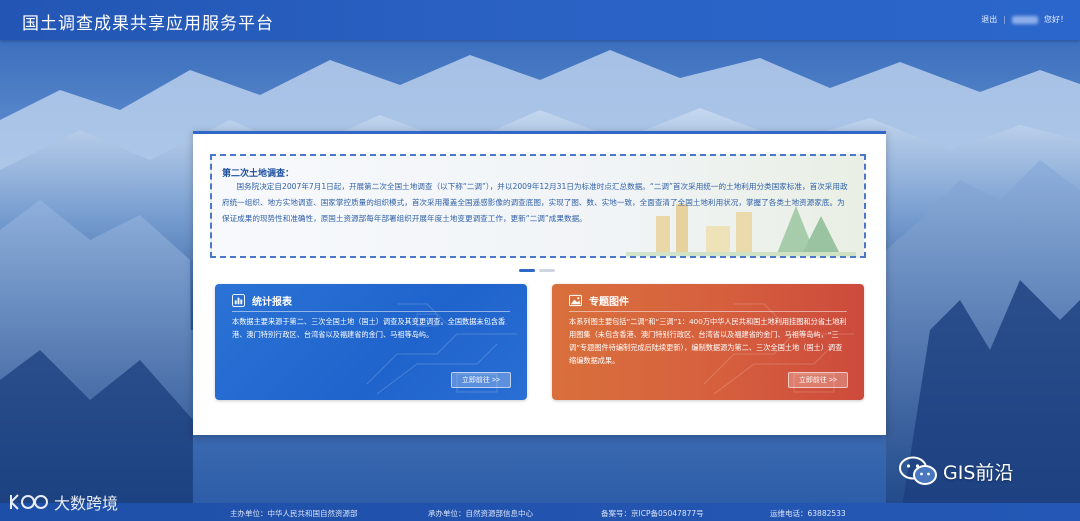  Describe the element at coordinates (480, 380) in the screenshot. I see `statistics-go-button: 立即前往 >>` at that location.